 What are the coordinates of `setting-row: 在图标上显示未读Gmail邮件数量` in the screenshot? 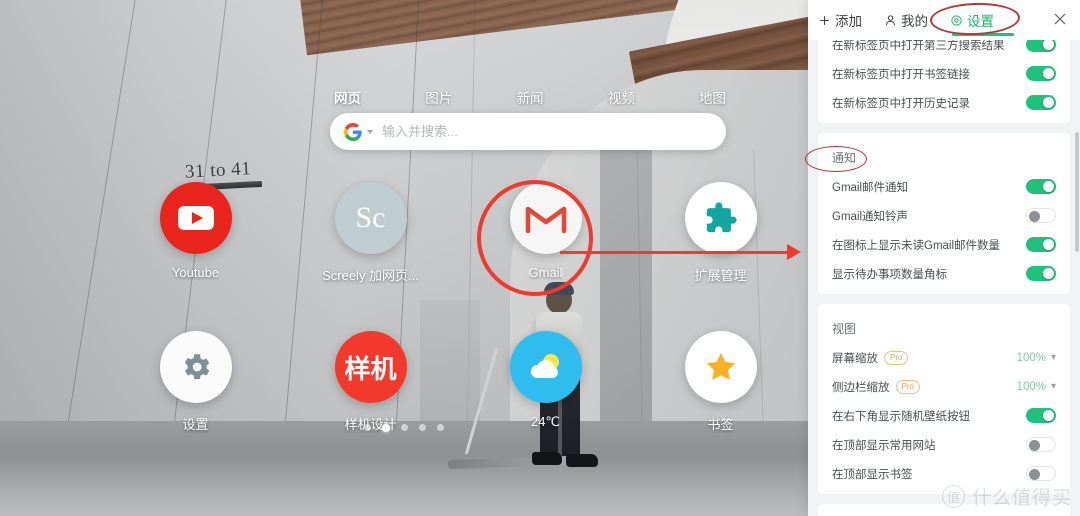 It's located at (944, 244).